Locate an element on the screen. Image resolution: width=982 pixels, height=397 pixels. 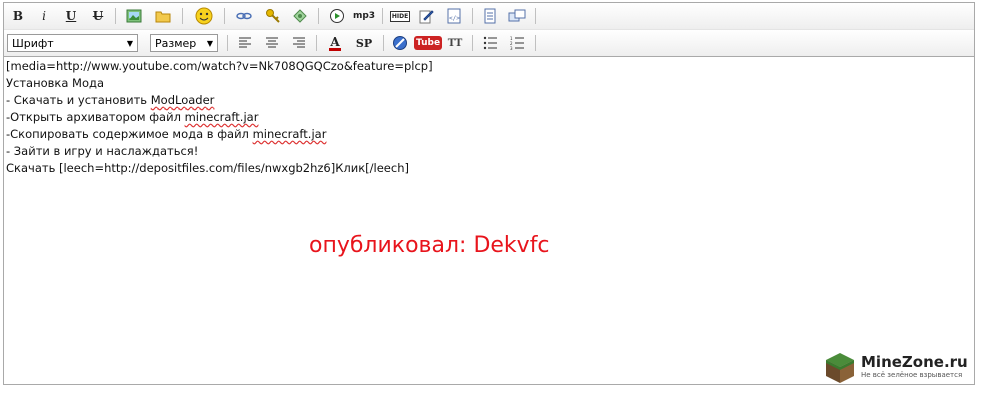
hide-label: HIDE is located at coordinates (400, 16).